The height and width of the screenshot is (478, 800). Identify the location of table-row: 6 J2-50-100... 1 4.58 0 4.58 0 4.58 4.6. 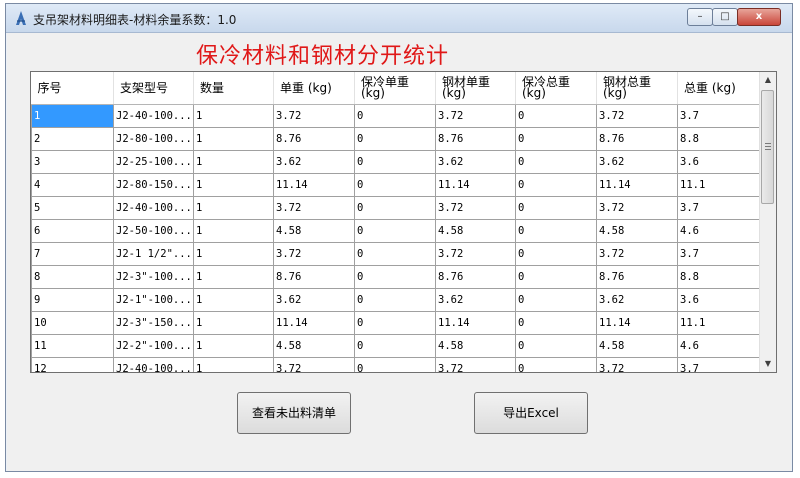
(396, 231).